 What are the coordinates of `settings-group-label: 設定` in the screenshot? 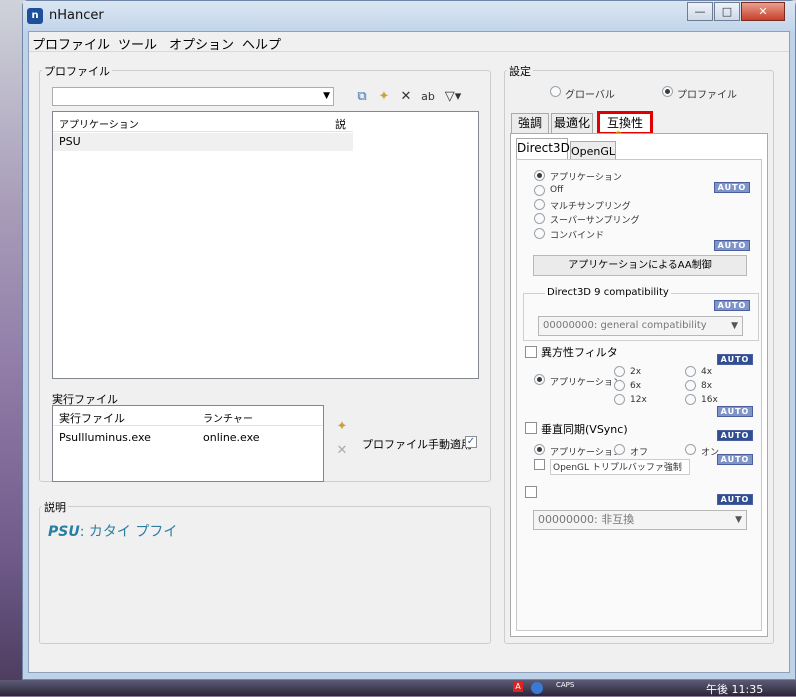 It's located at (520, 71).